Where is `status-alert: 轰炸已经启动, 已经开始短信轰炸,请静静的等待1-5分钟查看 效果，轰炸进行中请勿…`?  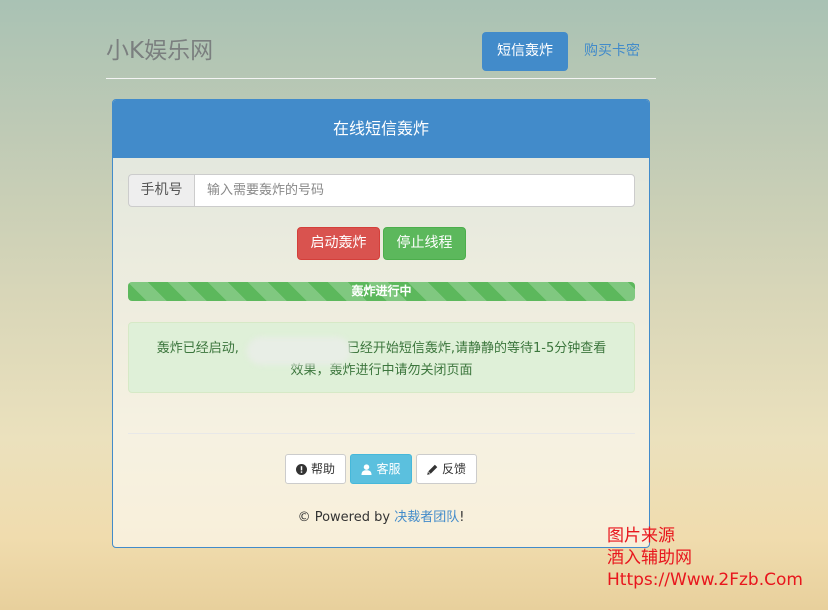
status-alert: 轰炸已经启动, 已经开始短信轰炸,请静静的等待1-5分钟查看 效果，轰炸进行中请勿… is located at coordinates (381, 357).